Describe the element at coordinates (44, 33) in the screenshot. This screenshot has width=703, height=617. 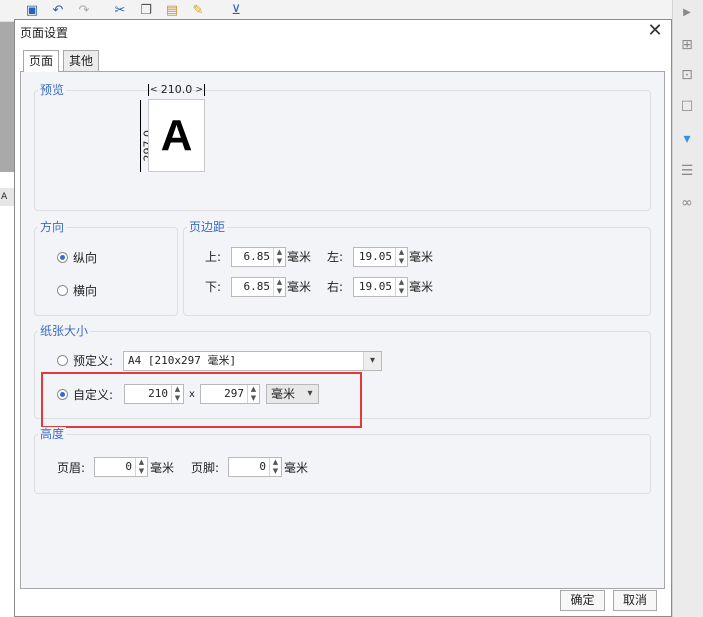
I see `dialog-title: 页面设置` at that location.